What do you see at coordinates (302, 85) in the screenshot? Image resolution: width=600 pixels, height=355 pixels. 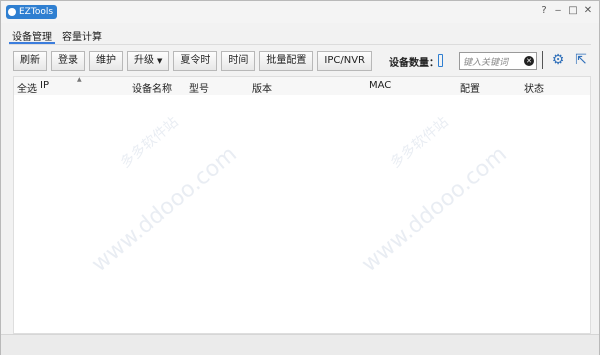 I see `table-header: 全选 IP ▲ 设备名称 型号 版本 MAC 配置 状态` at bounding box center [302, 85].